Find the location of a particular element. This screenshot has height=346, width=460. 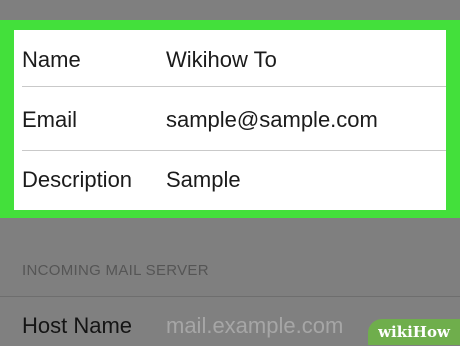

watermark-text-wiki: wiki is located at coordinates (395, 332).